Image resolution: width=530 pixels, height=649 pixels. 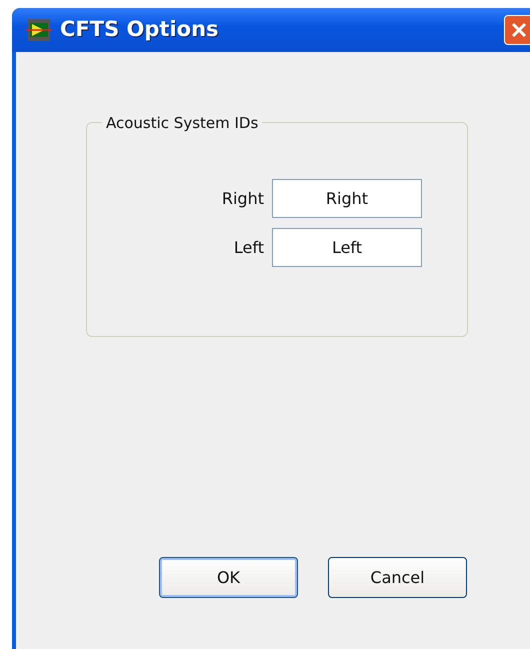 What do you see at coordinates (248, 247) in the screenshot?
I see `field-label: Left` at bounding box center [248, 247].